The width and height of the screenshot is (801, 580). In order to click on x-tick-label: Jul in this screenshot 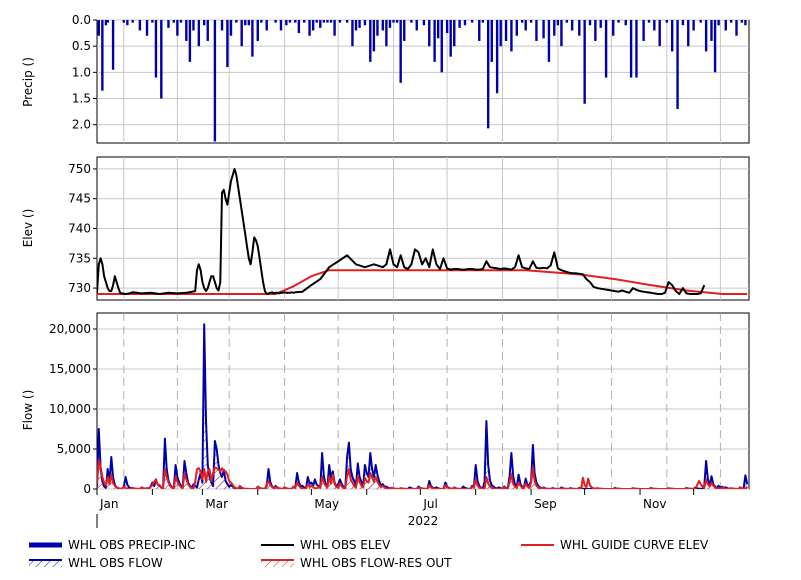, I will do `click(429, 504)`.